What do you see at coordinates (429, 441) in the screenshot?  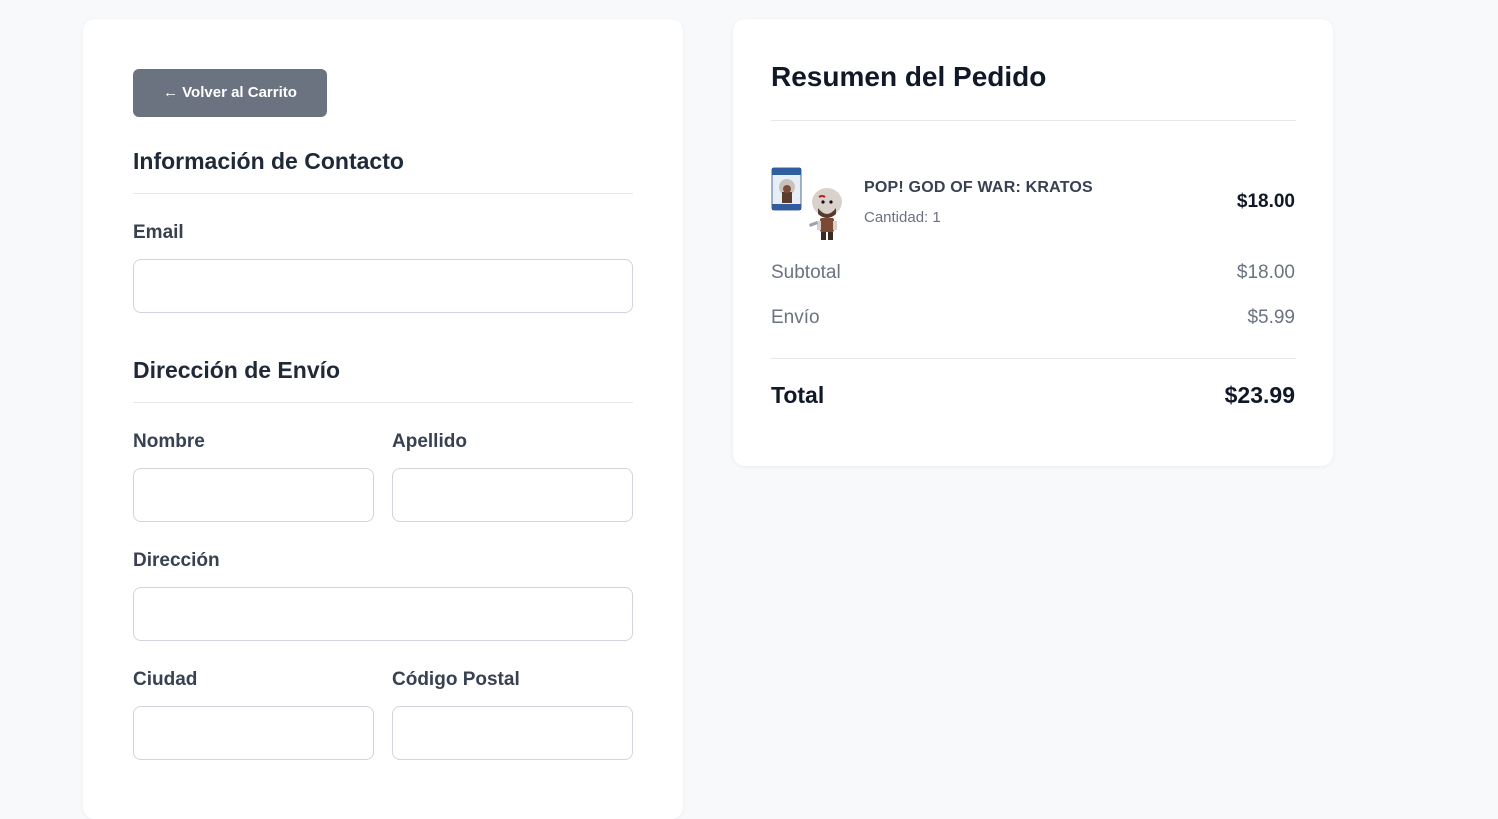 I see `last-name-label: Apellido` at bounding box center [429, 441].